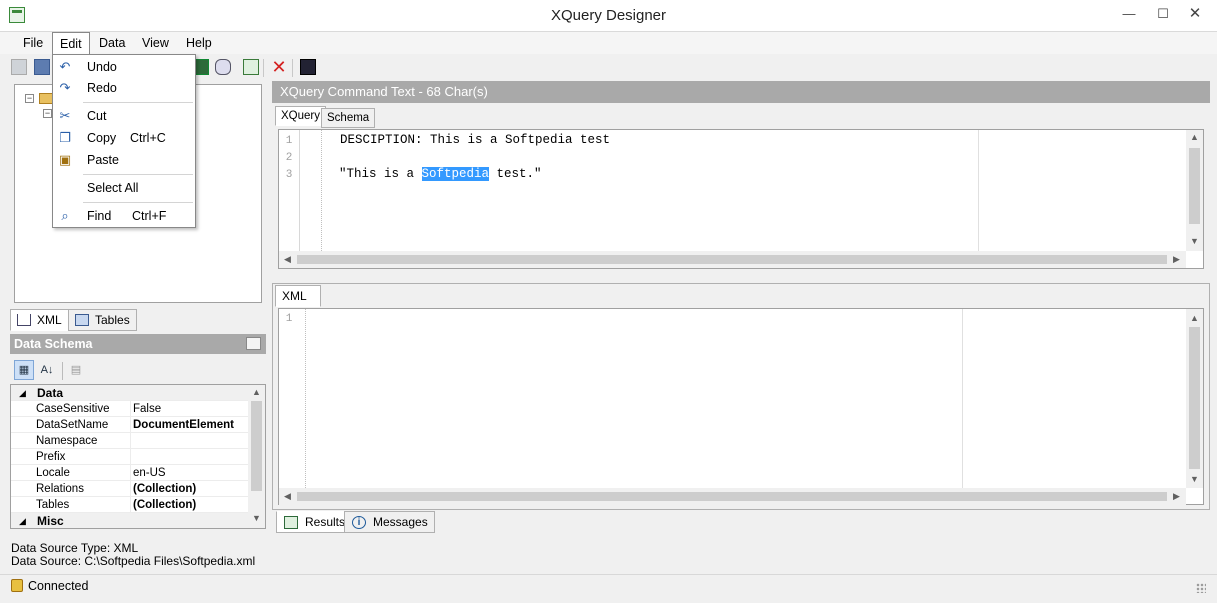 Image resolution: width=1217 pixels, height=603 pixels. I want to click on line-number: 1, so click(289, 319).